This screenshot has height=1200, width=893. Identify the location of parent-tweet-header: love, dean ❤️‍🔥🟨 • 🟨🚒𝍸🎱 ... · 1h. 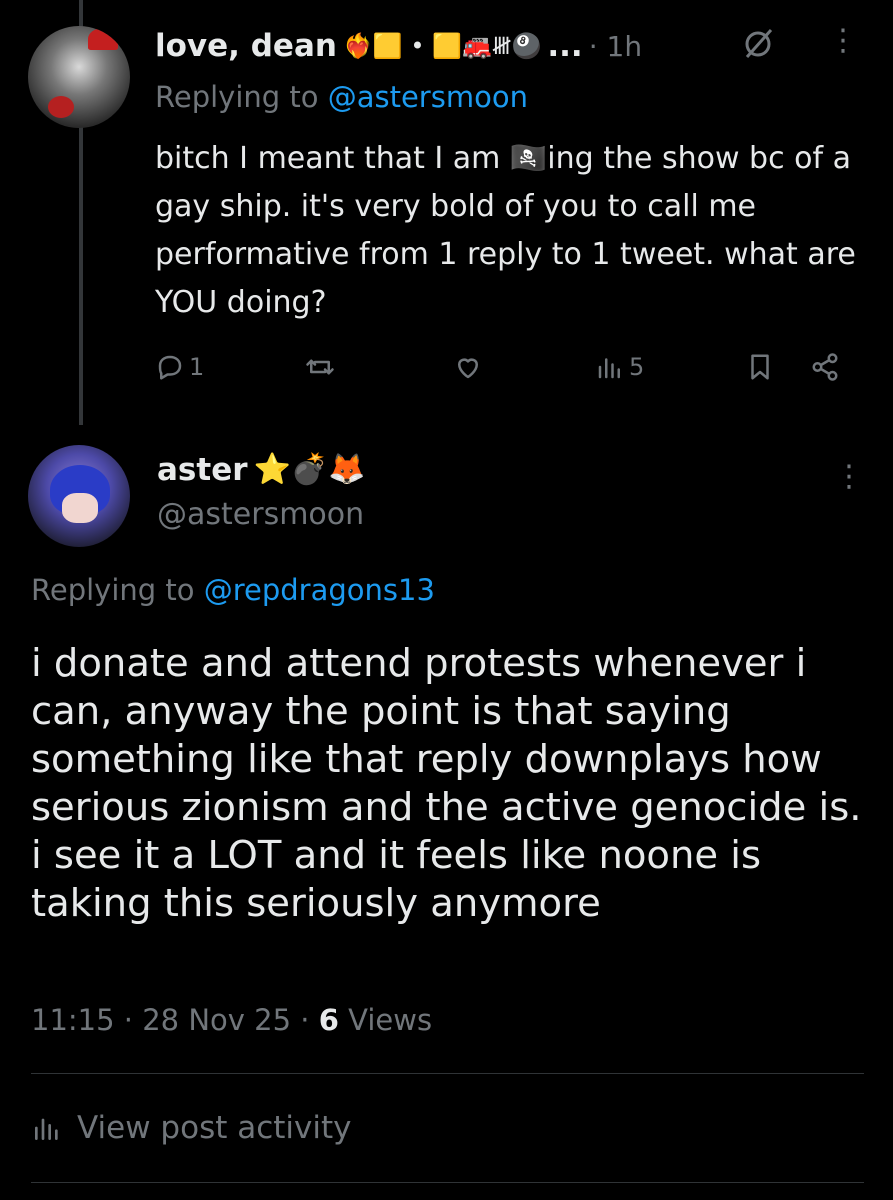
(398, 46).